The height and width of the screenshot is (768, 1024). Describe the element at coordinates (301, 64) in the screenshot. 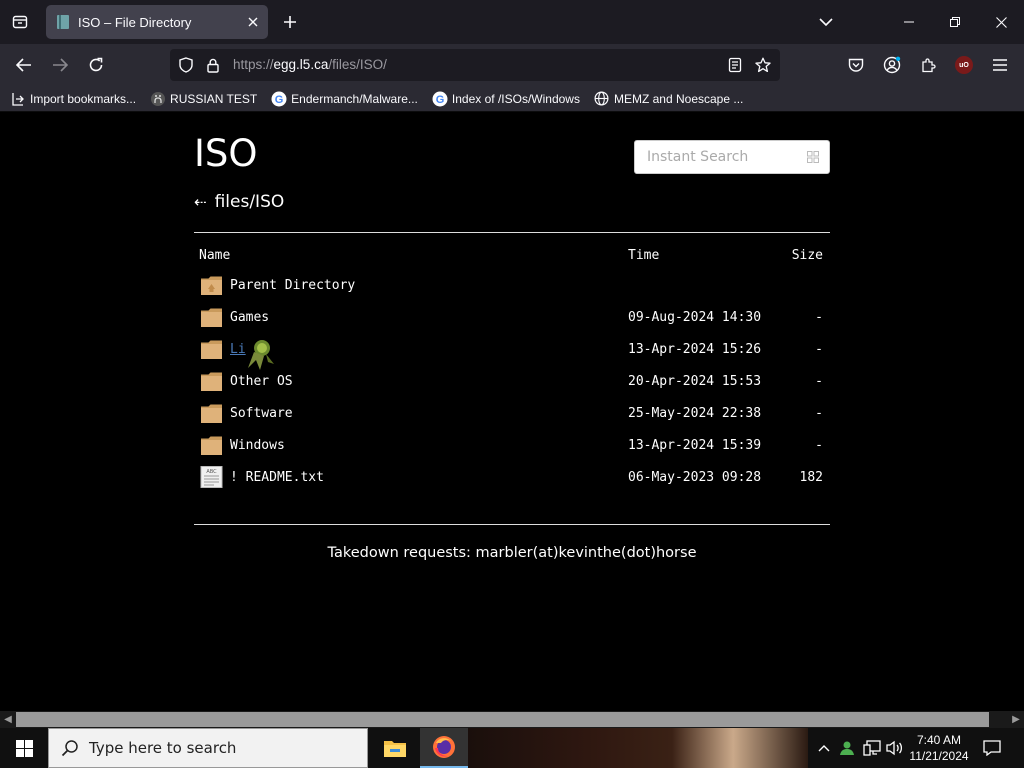

I see `url-host: egg.l5.ca` at that location.